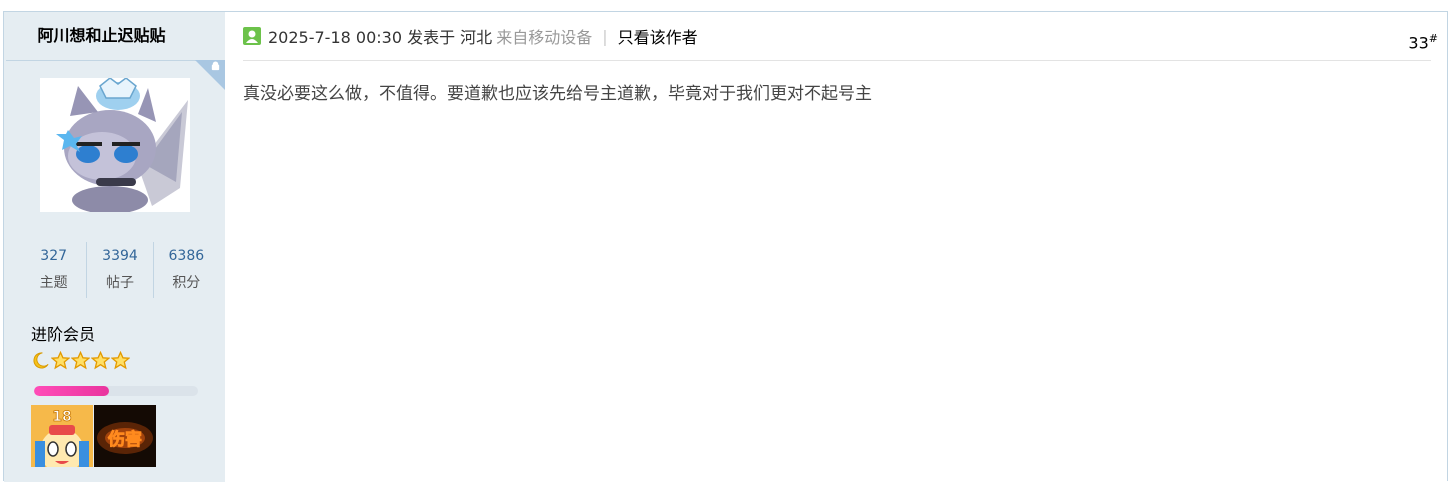  I want to click on floor-mark: #, so click(1433, 38).